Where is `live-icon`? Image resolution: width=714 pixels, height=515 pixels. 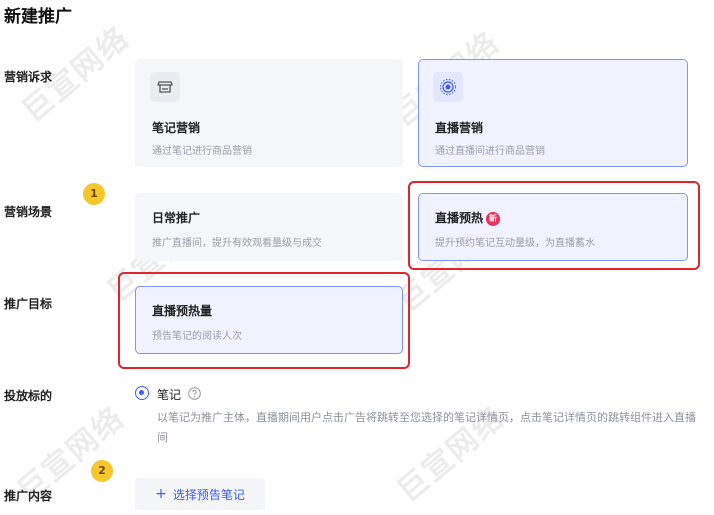 live-icon is located at coordinates (448, 87).